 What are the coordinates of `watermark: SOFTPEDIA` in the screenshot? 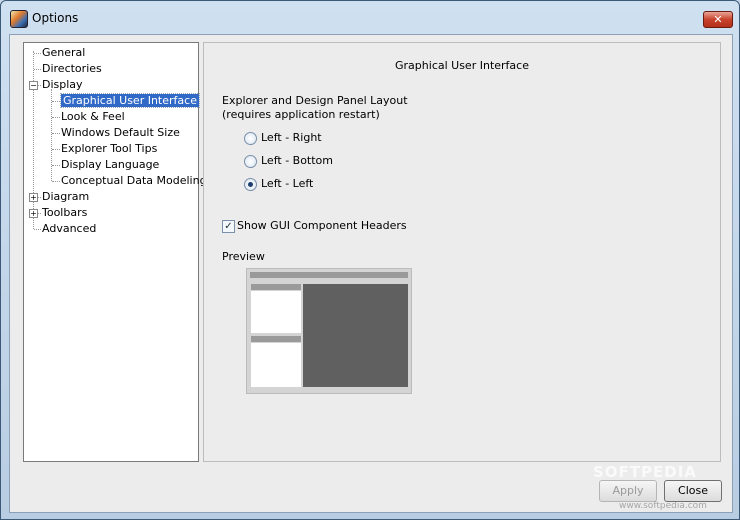 It's located at (645, 472).